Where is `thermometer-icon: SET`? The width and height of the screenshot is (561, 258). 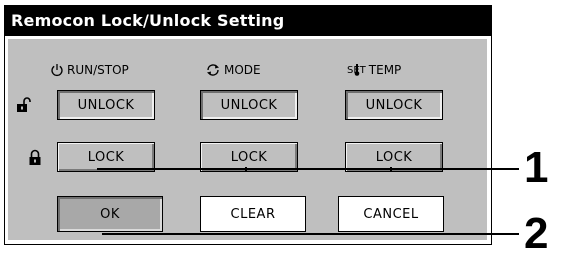
thermometer-icon: SET is located at coordinates (356, 69).